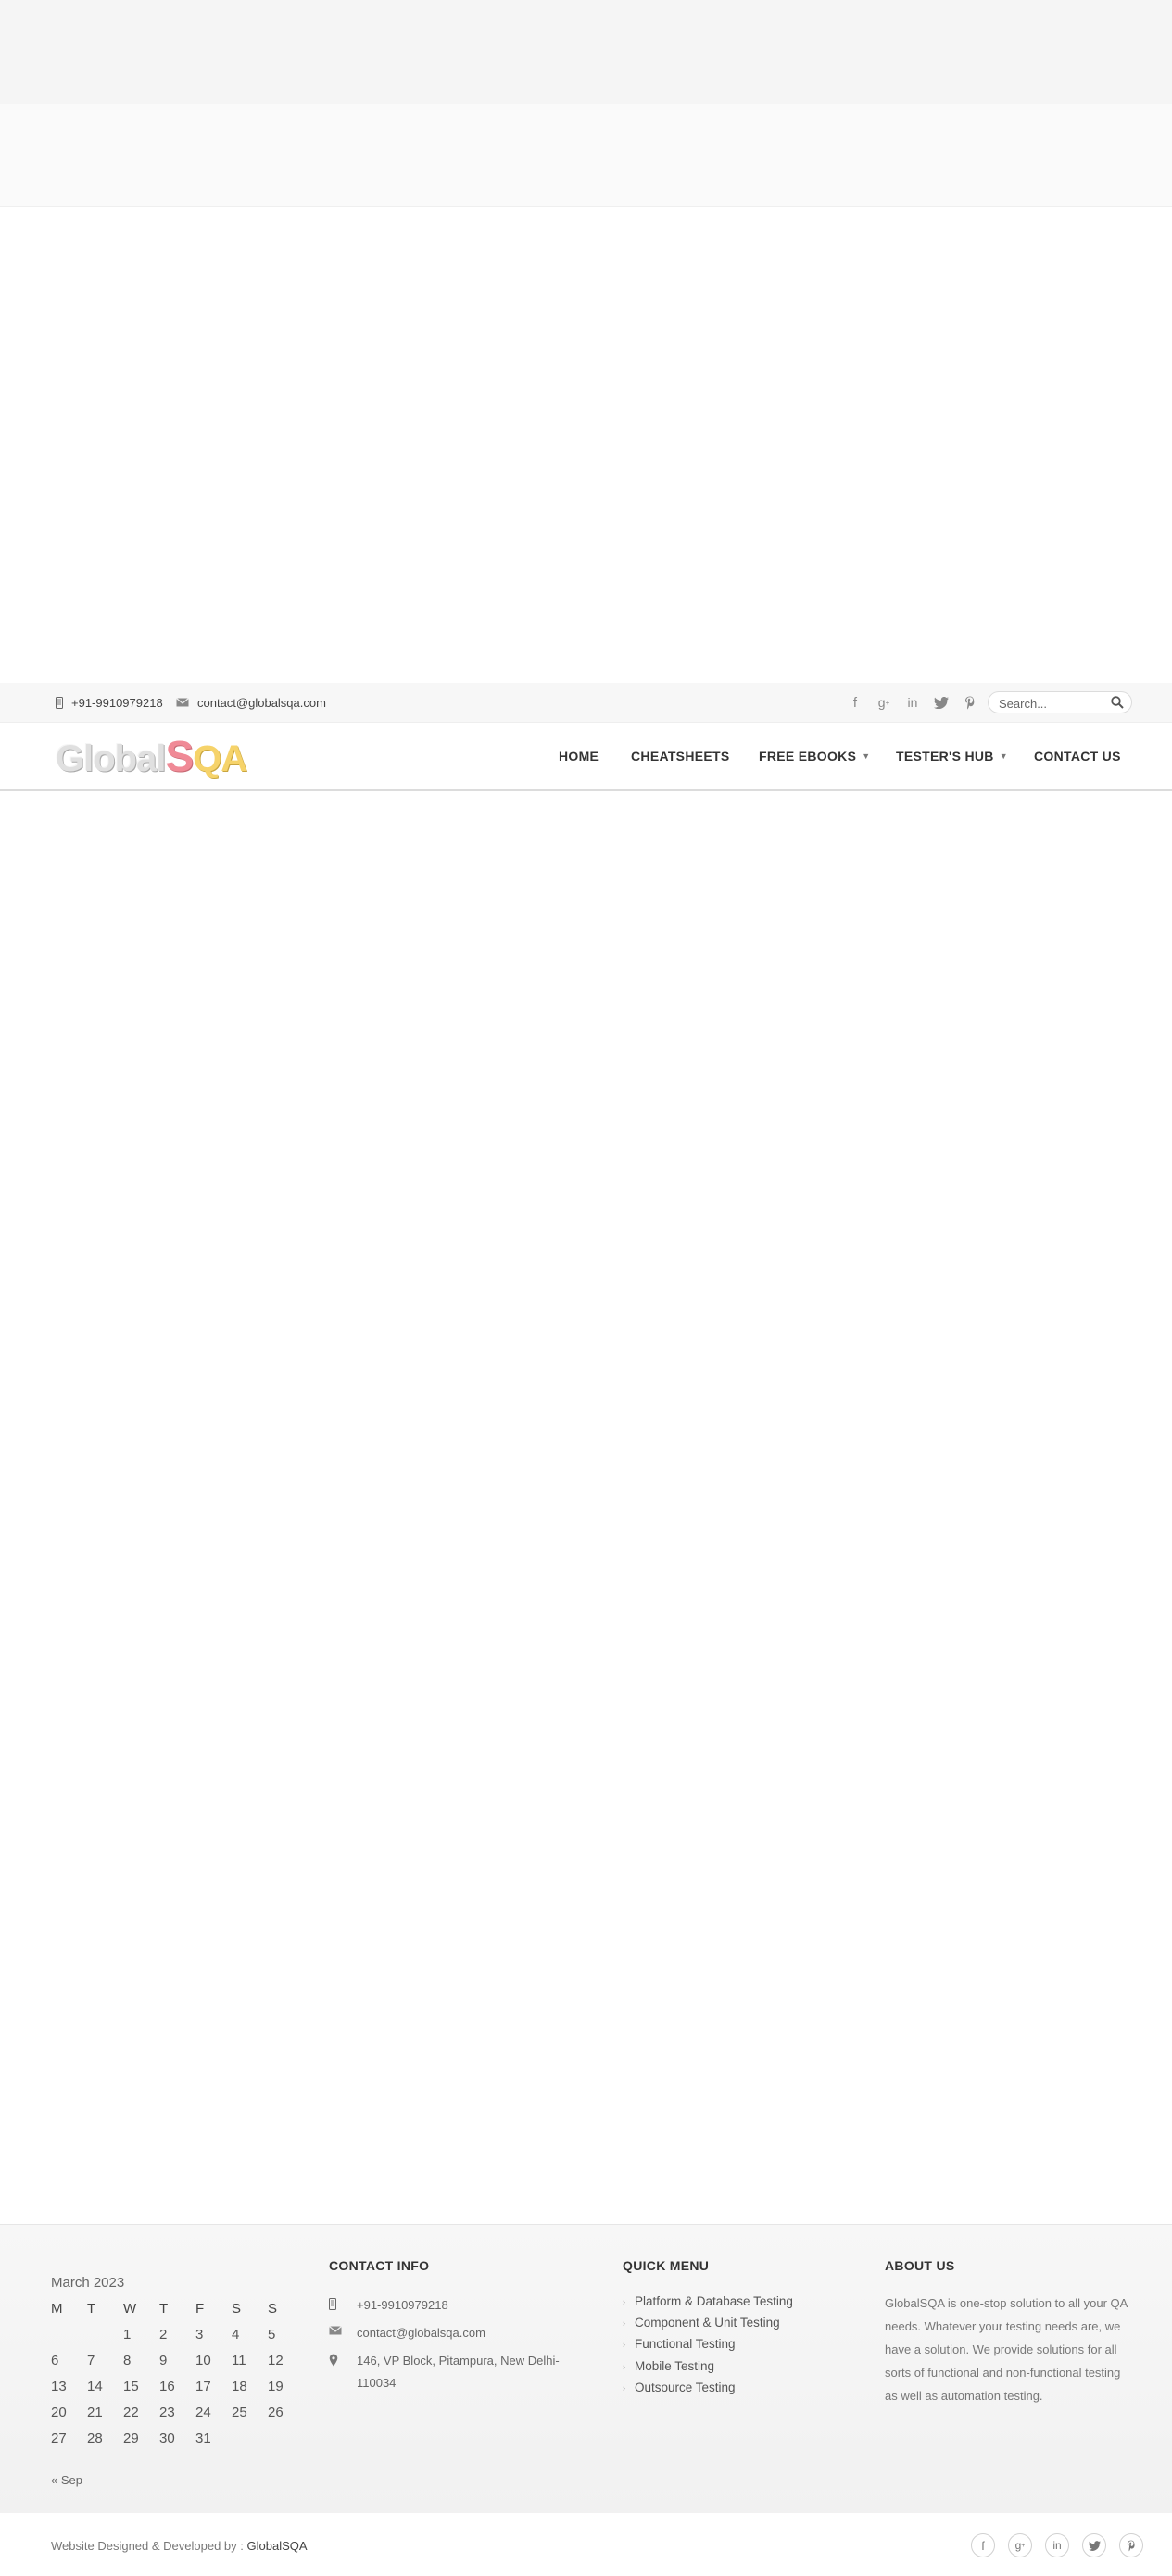 The width and height of the screenshot is (1172, 2576). I want to click on calendar-week: 13 14 15 16 17 18 19, so click(177, 2386).